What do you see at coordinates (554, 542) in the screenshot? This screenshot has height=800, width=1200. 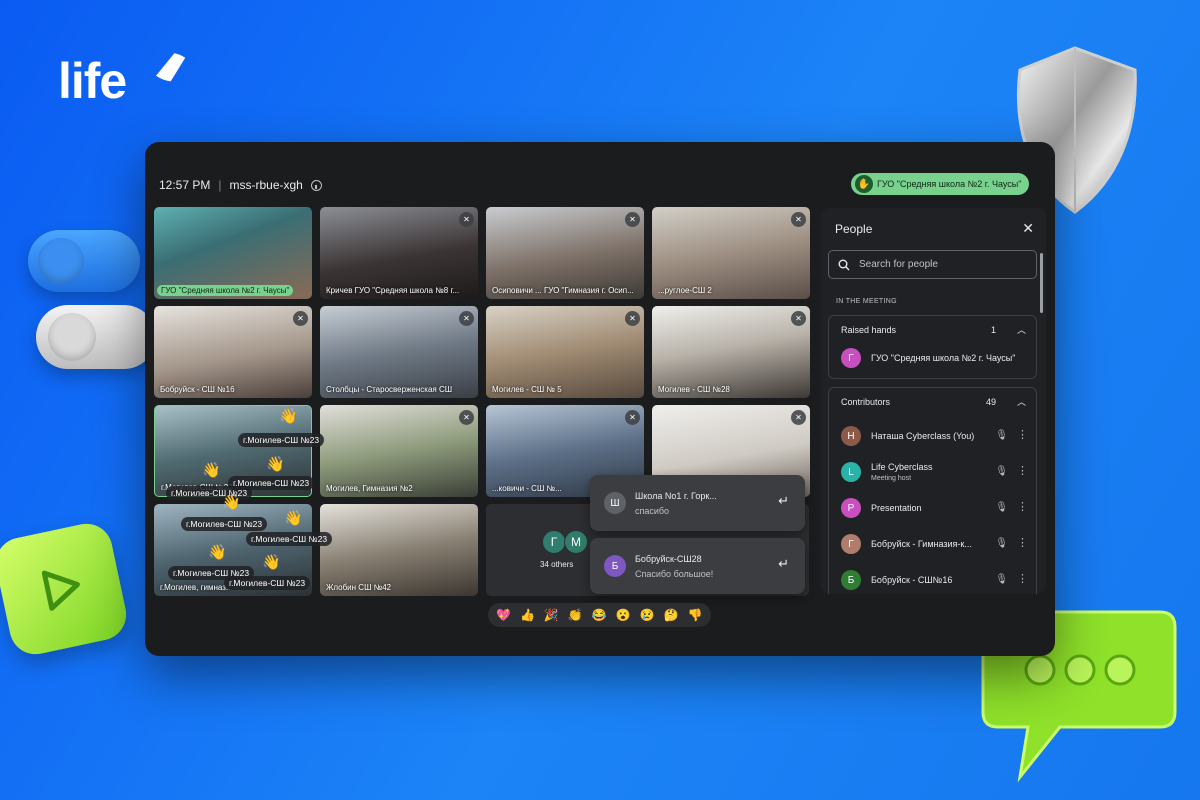 I see `avatar: Г` at bounding box center [554, 542].